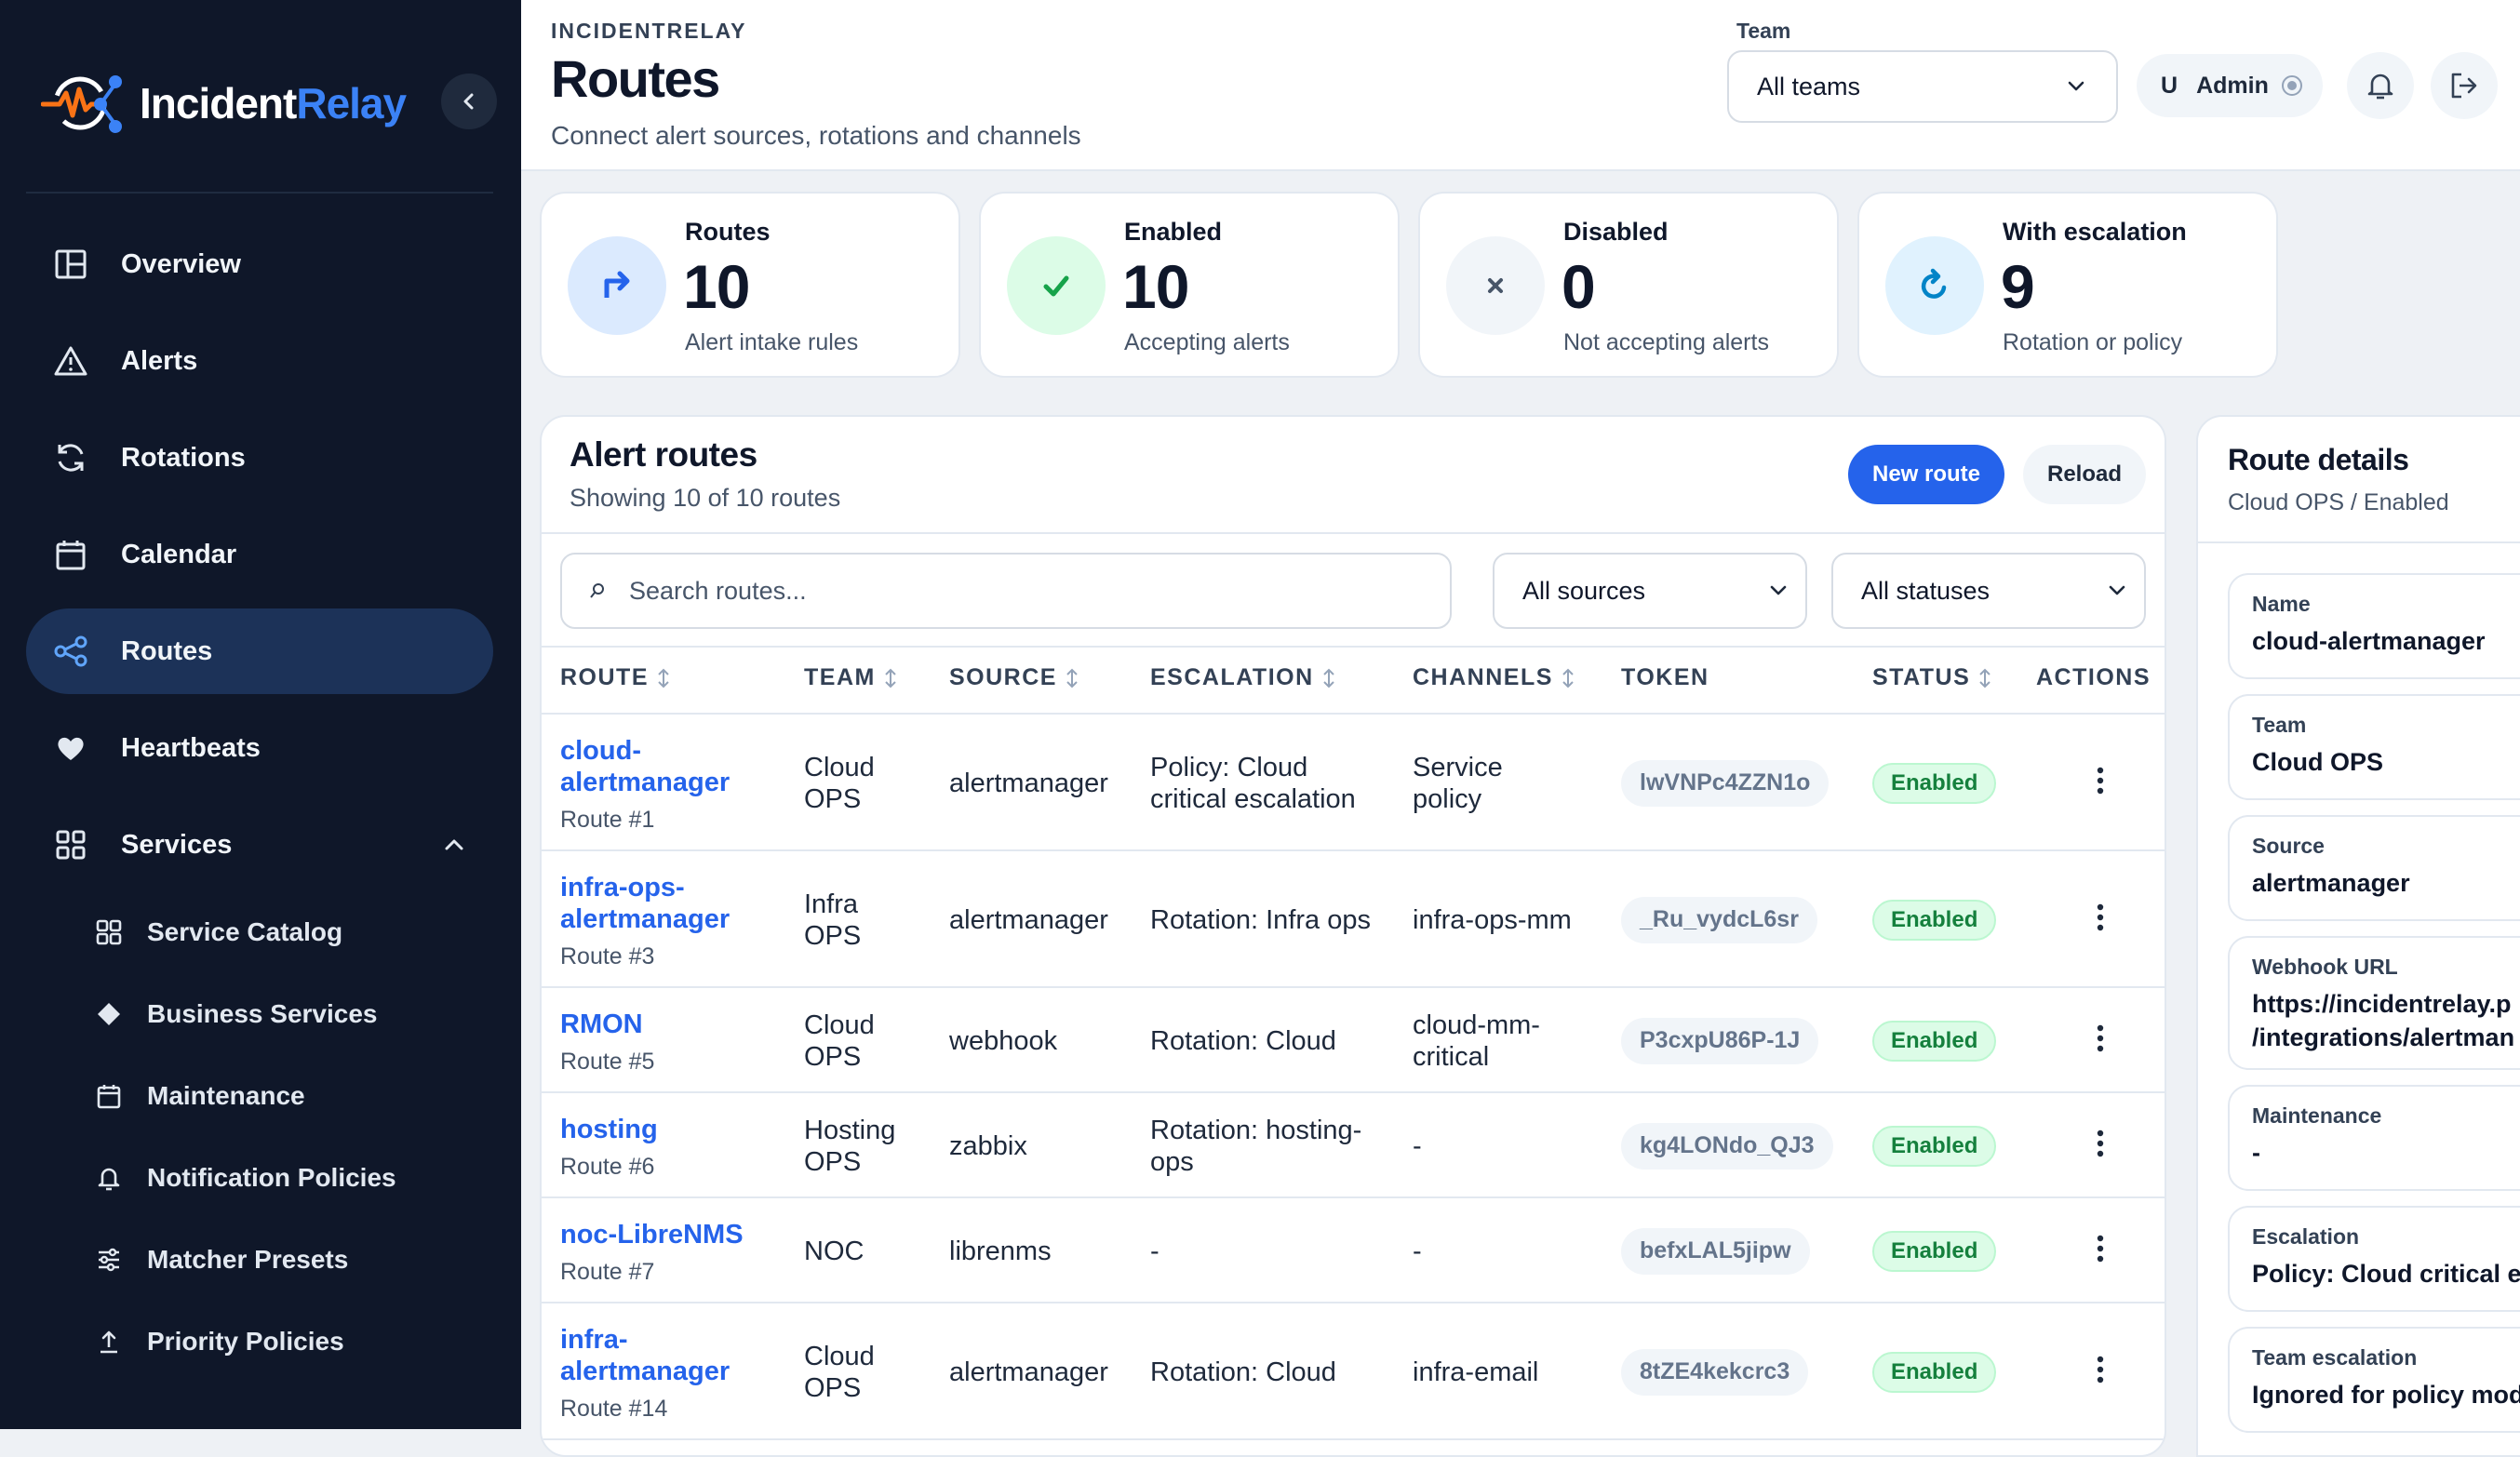  Describe the element at coordinates (2374, 1259) in the screenshot. I see `detail-field-escalation: Escalation Policy: Cloud critical es` at that location.